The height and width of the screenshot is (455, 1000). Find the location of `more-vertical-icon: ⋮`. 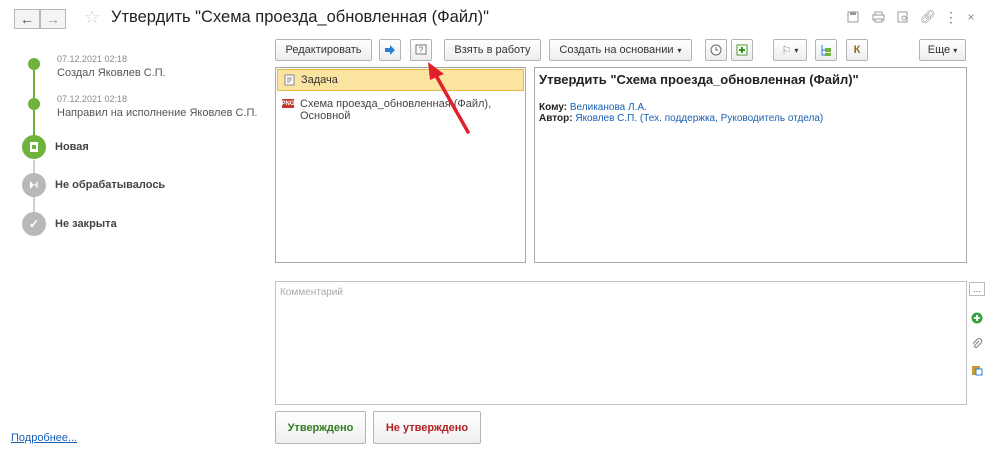

more-vertical-icon: ⋮ is located at coordinates (951, 17).